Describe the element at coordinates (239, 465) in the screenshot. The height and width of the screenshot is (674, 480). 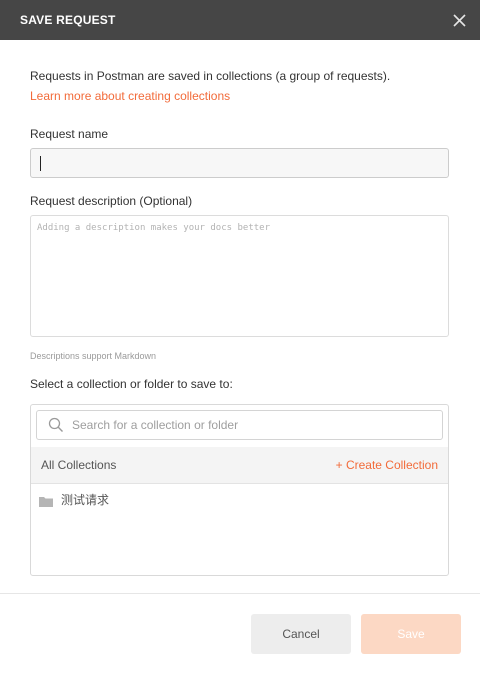
I see `collection-breadcrumb-row: All Collections + Create Collection` at that location.